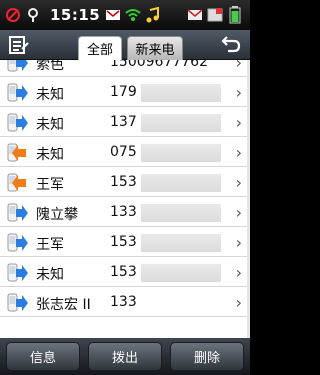  What do you see at coordinates (19, 45) in the screenshot?
I see `menu-icon` at bounding box center [19, 45].